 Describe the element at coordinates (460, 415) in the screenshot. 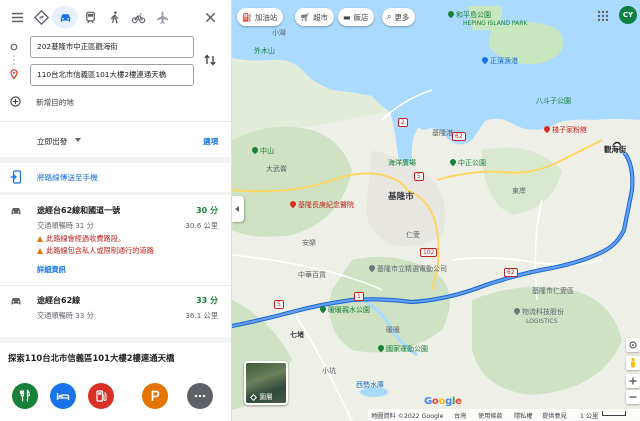

I see `region-link: 台灣` at that location.